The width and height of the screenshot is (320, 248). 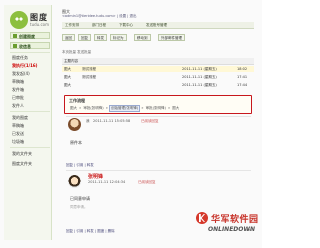 What do you see at coordinates (84, 37) in the screenshot?
I see `reply-button: 回复` at bounding box center [84, 37].